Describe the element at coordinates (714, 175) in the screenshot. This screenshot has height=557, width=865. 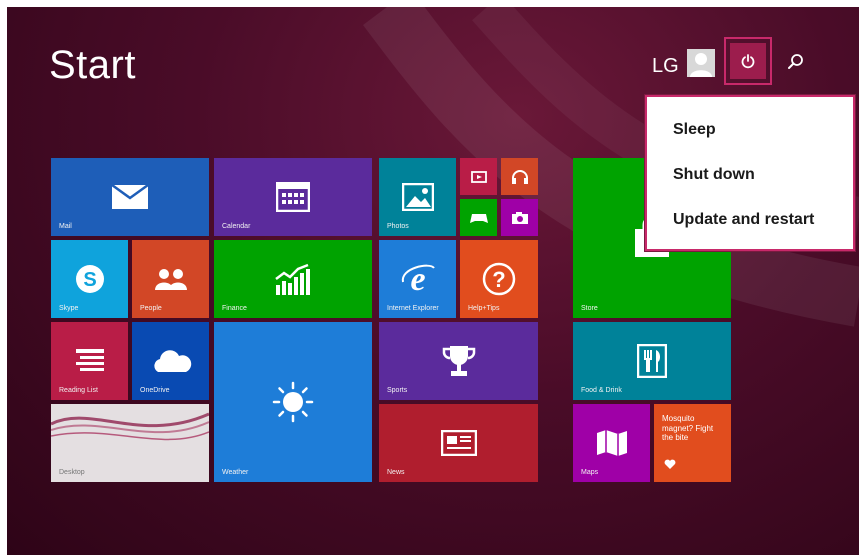
I see `menu-item-shut-down: Shut down` at that location.